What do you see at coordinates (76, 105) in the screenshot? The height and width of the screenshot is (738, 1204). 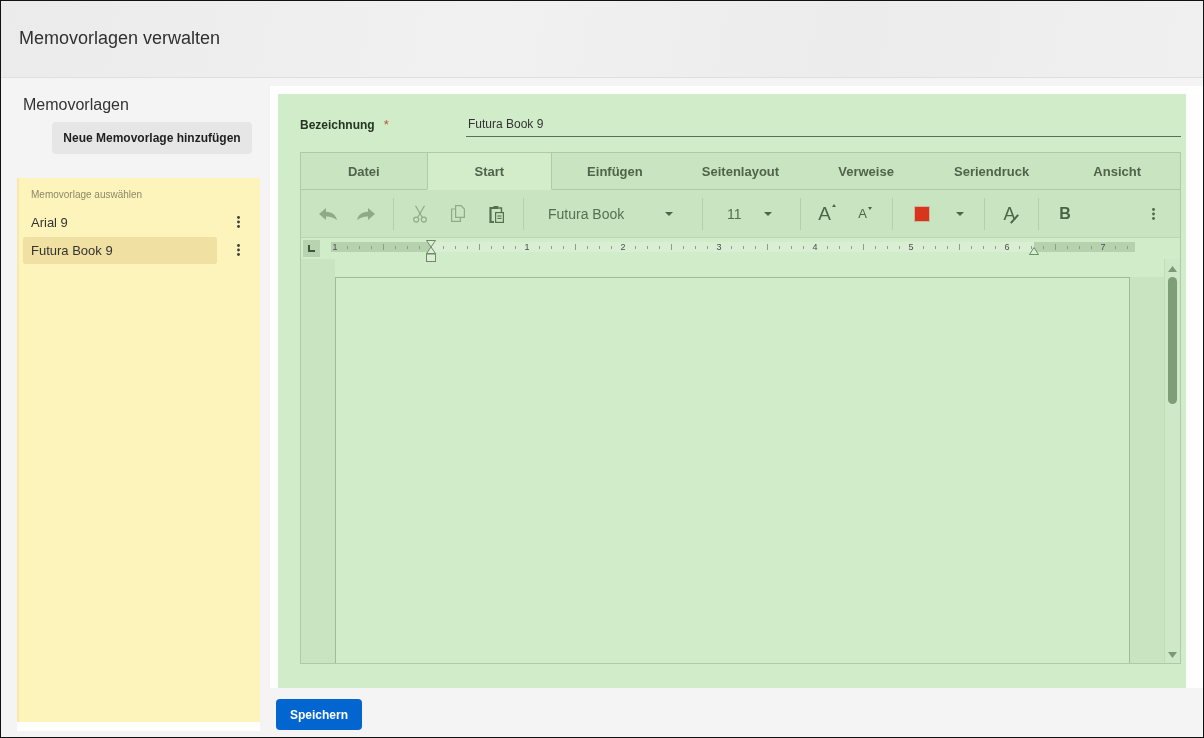 I see `section-heading: Memovorlagen` at bounding box center [76, 105].